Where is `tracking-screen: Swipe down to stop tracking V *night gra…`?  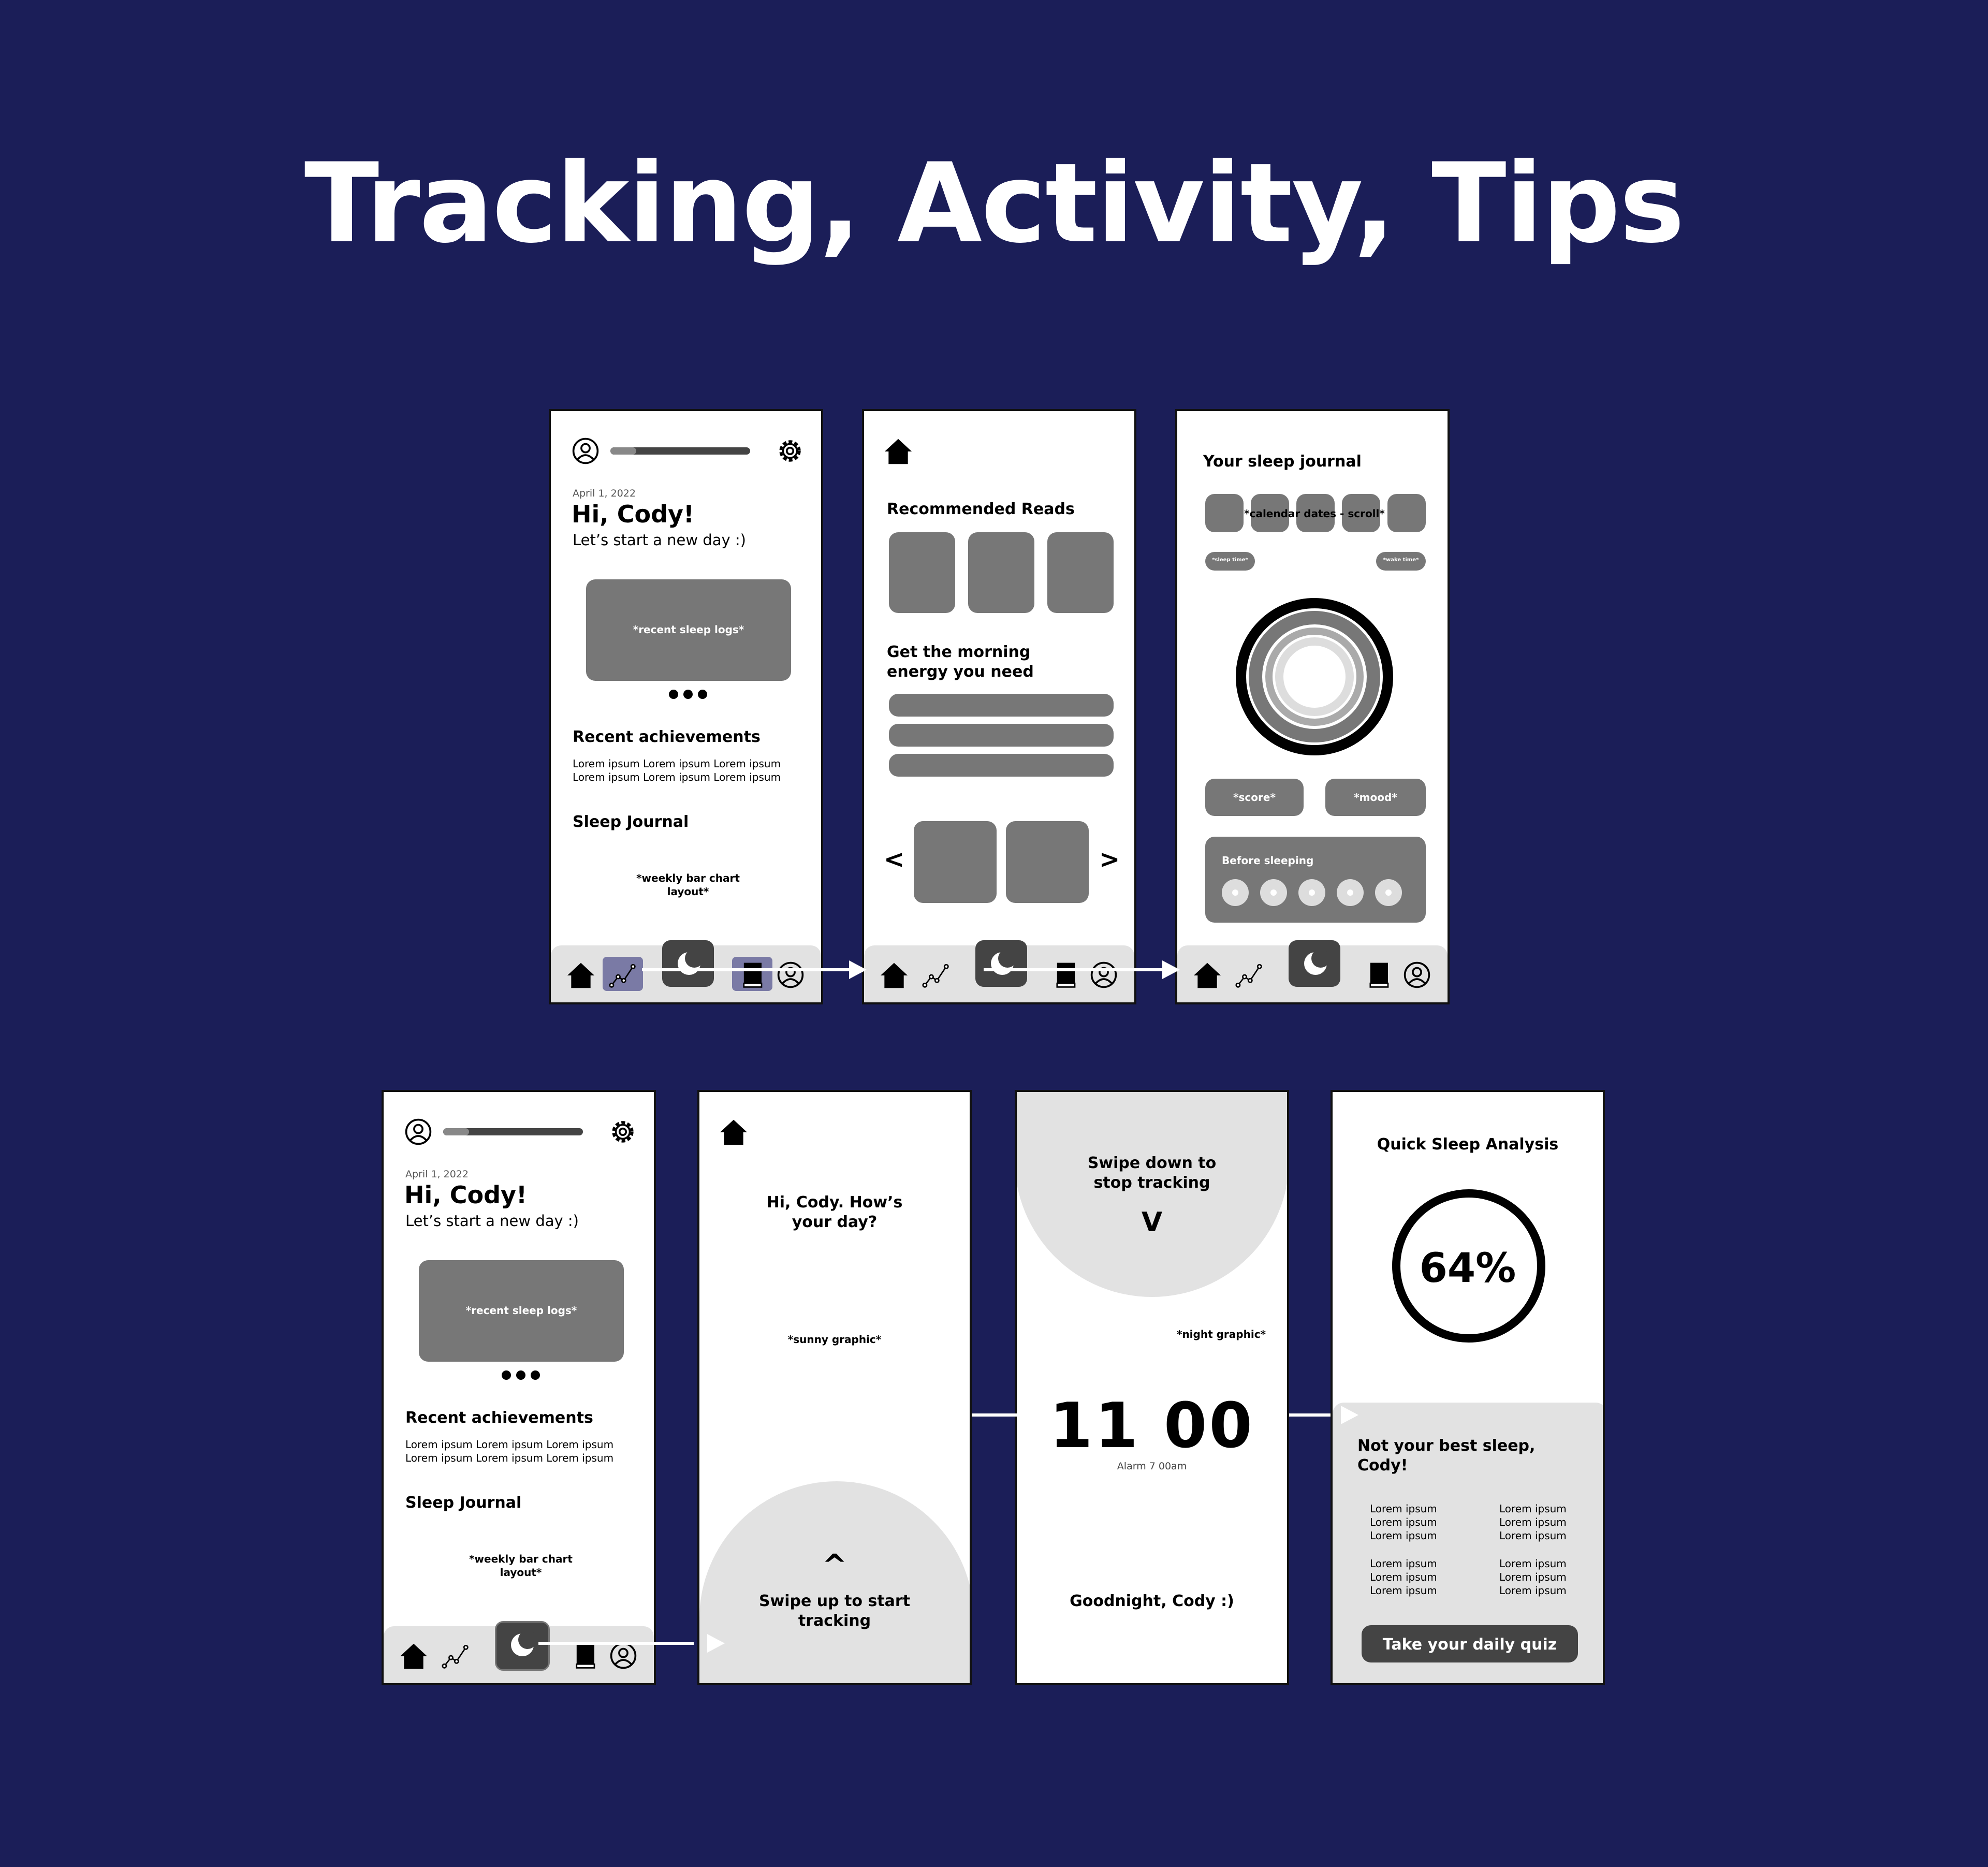
tracking-screen: Swipe down to stop tracking V *night gra… is located at coordinates (1152, 1387).